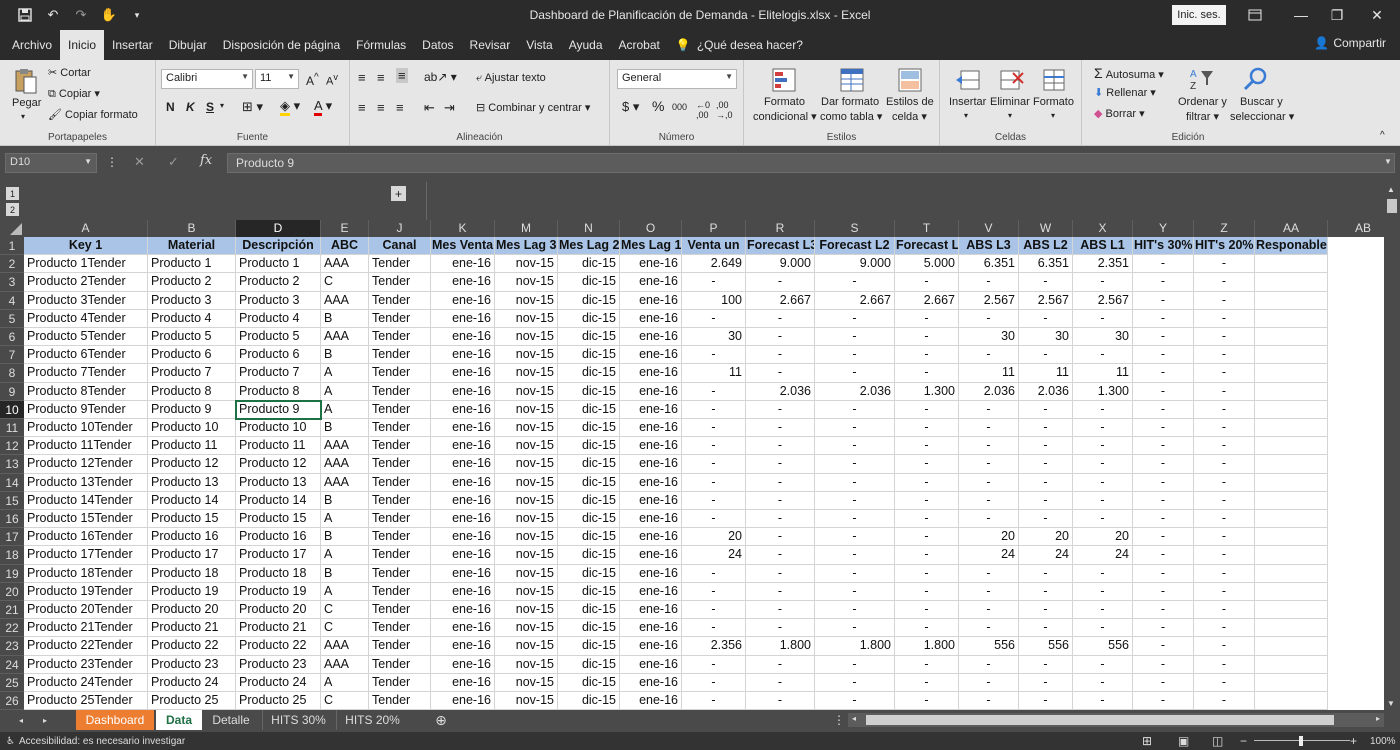 The image size is (1400, 750). What do you see at coordinates (192, 355) in the screenshot?
I see `table-cell: Producto 6` at bounding box center [192, 355].